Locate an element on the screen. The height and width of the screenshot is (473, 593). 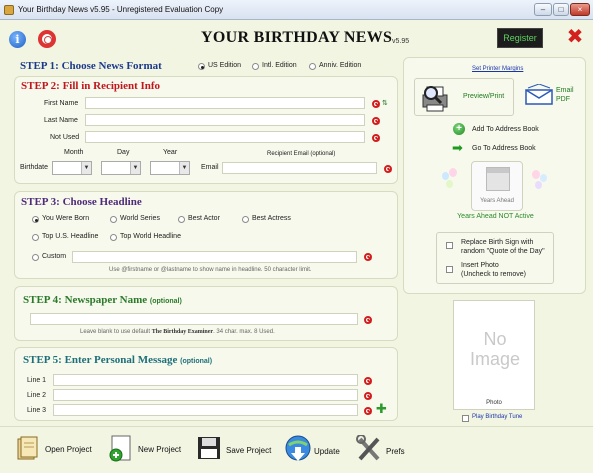
email-pdf-button: Email PDF is located at coordinates (552, 97).